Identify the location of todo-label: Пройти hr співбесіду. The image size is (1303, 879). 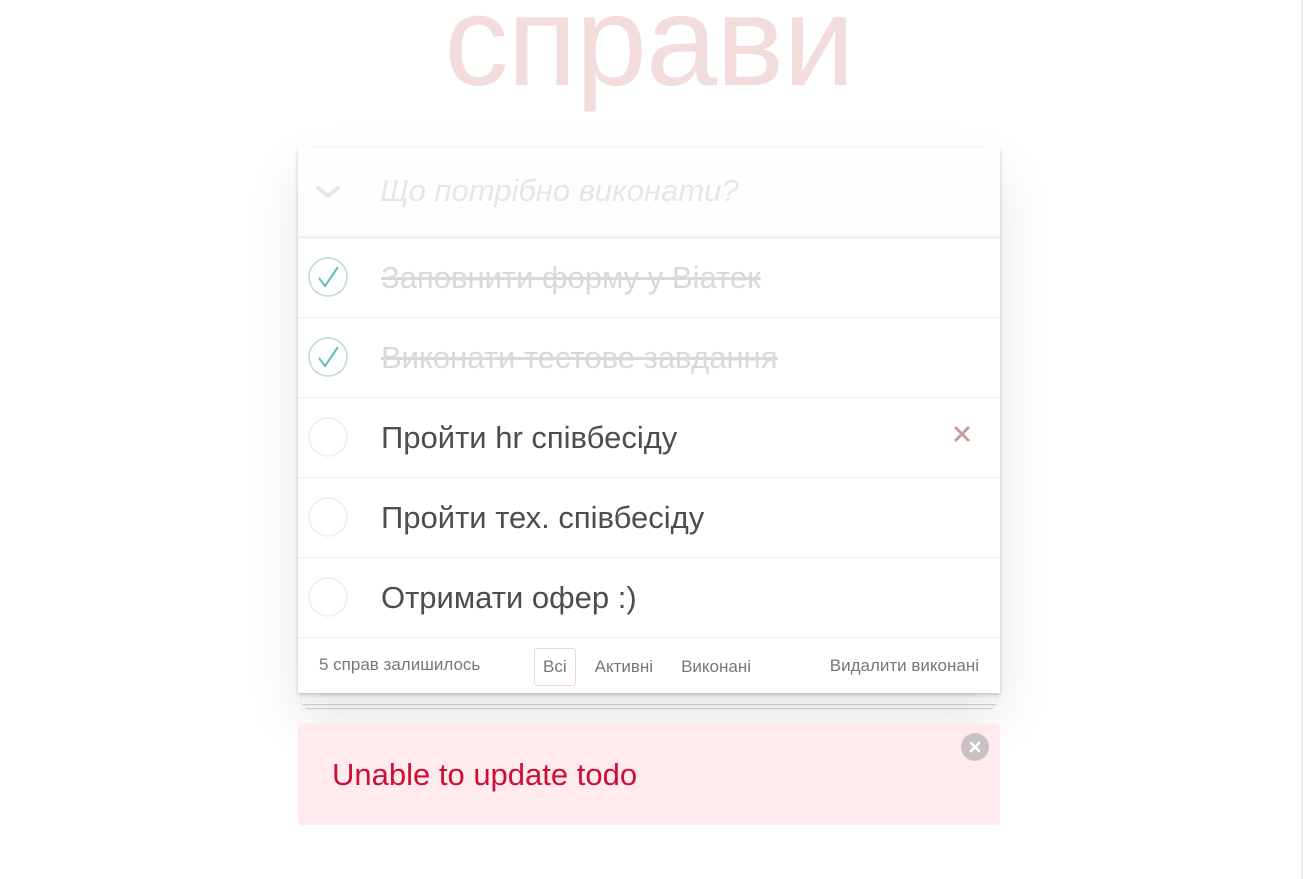
(529, 438).